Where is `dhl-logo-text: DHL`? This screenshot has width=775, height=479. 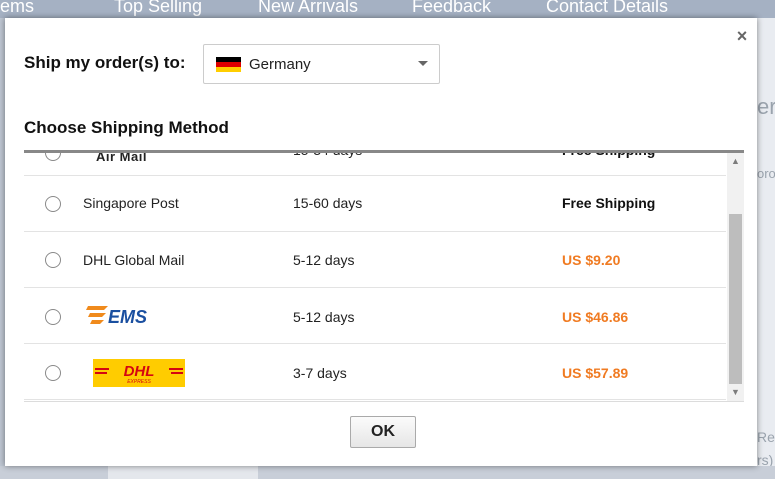
dhl-logo-text: DHL is located at coordinates (139, 371).